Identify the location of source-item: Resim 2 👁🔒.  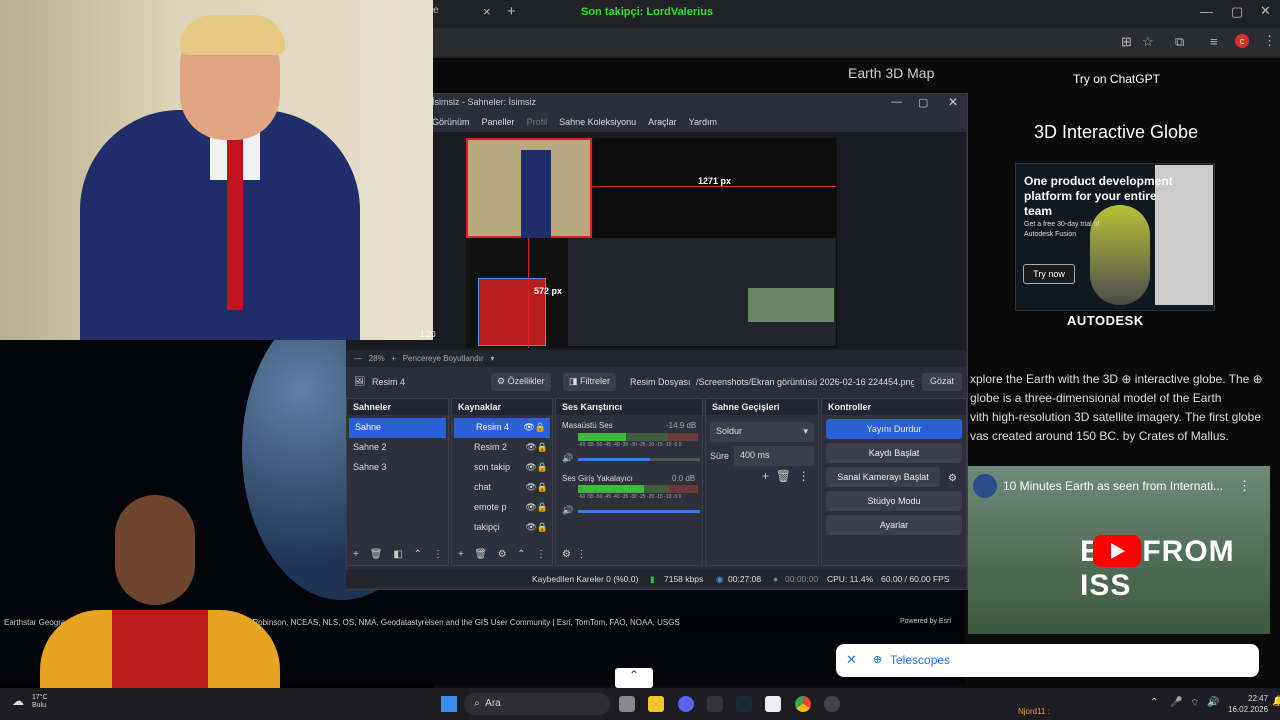
(502, 448).